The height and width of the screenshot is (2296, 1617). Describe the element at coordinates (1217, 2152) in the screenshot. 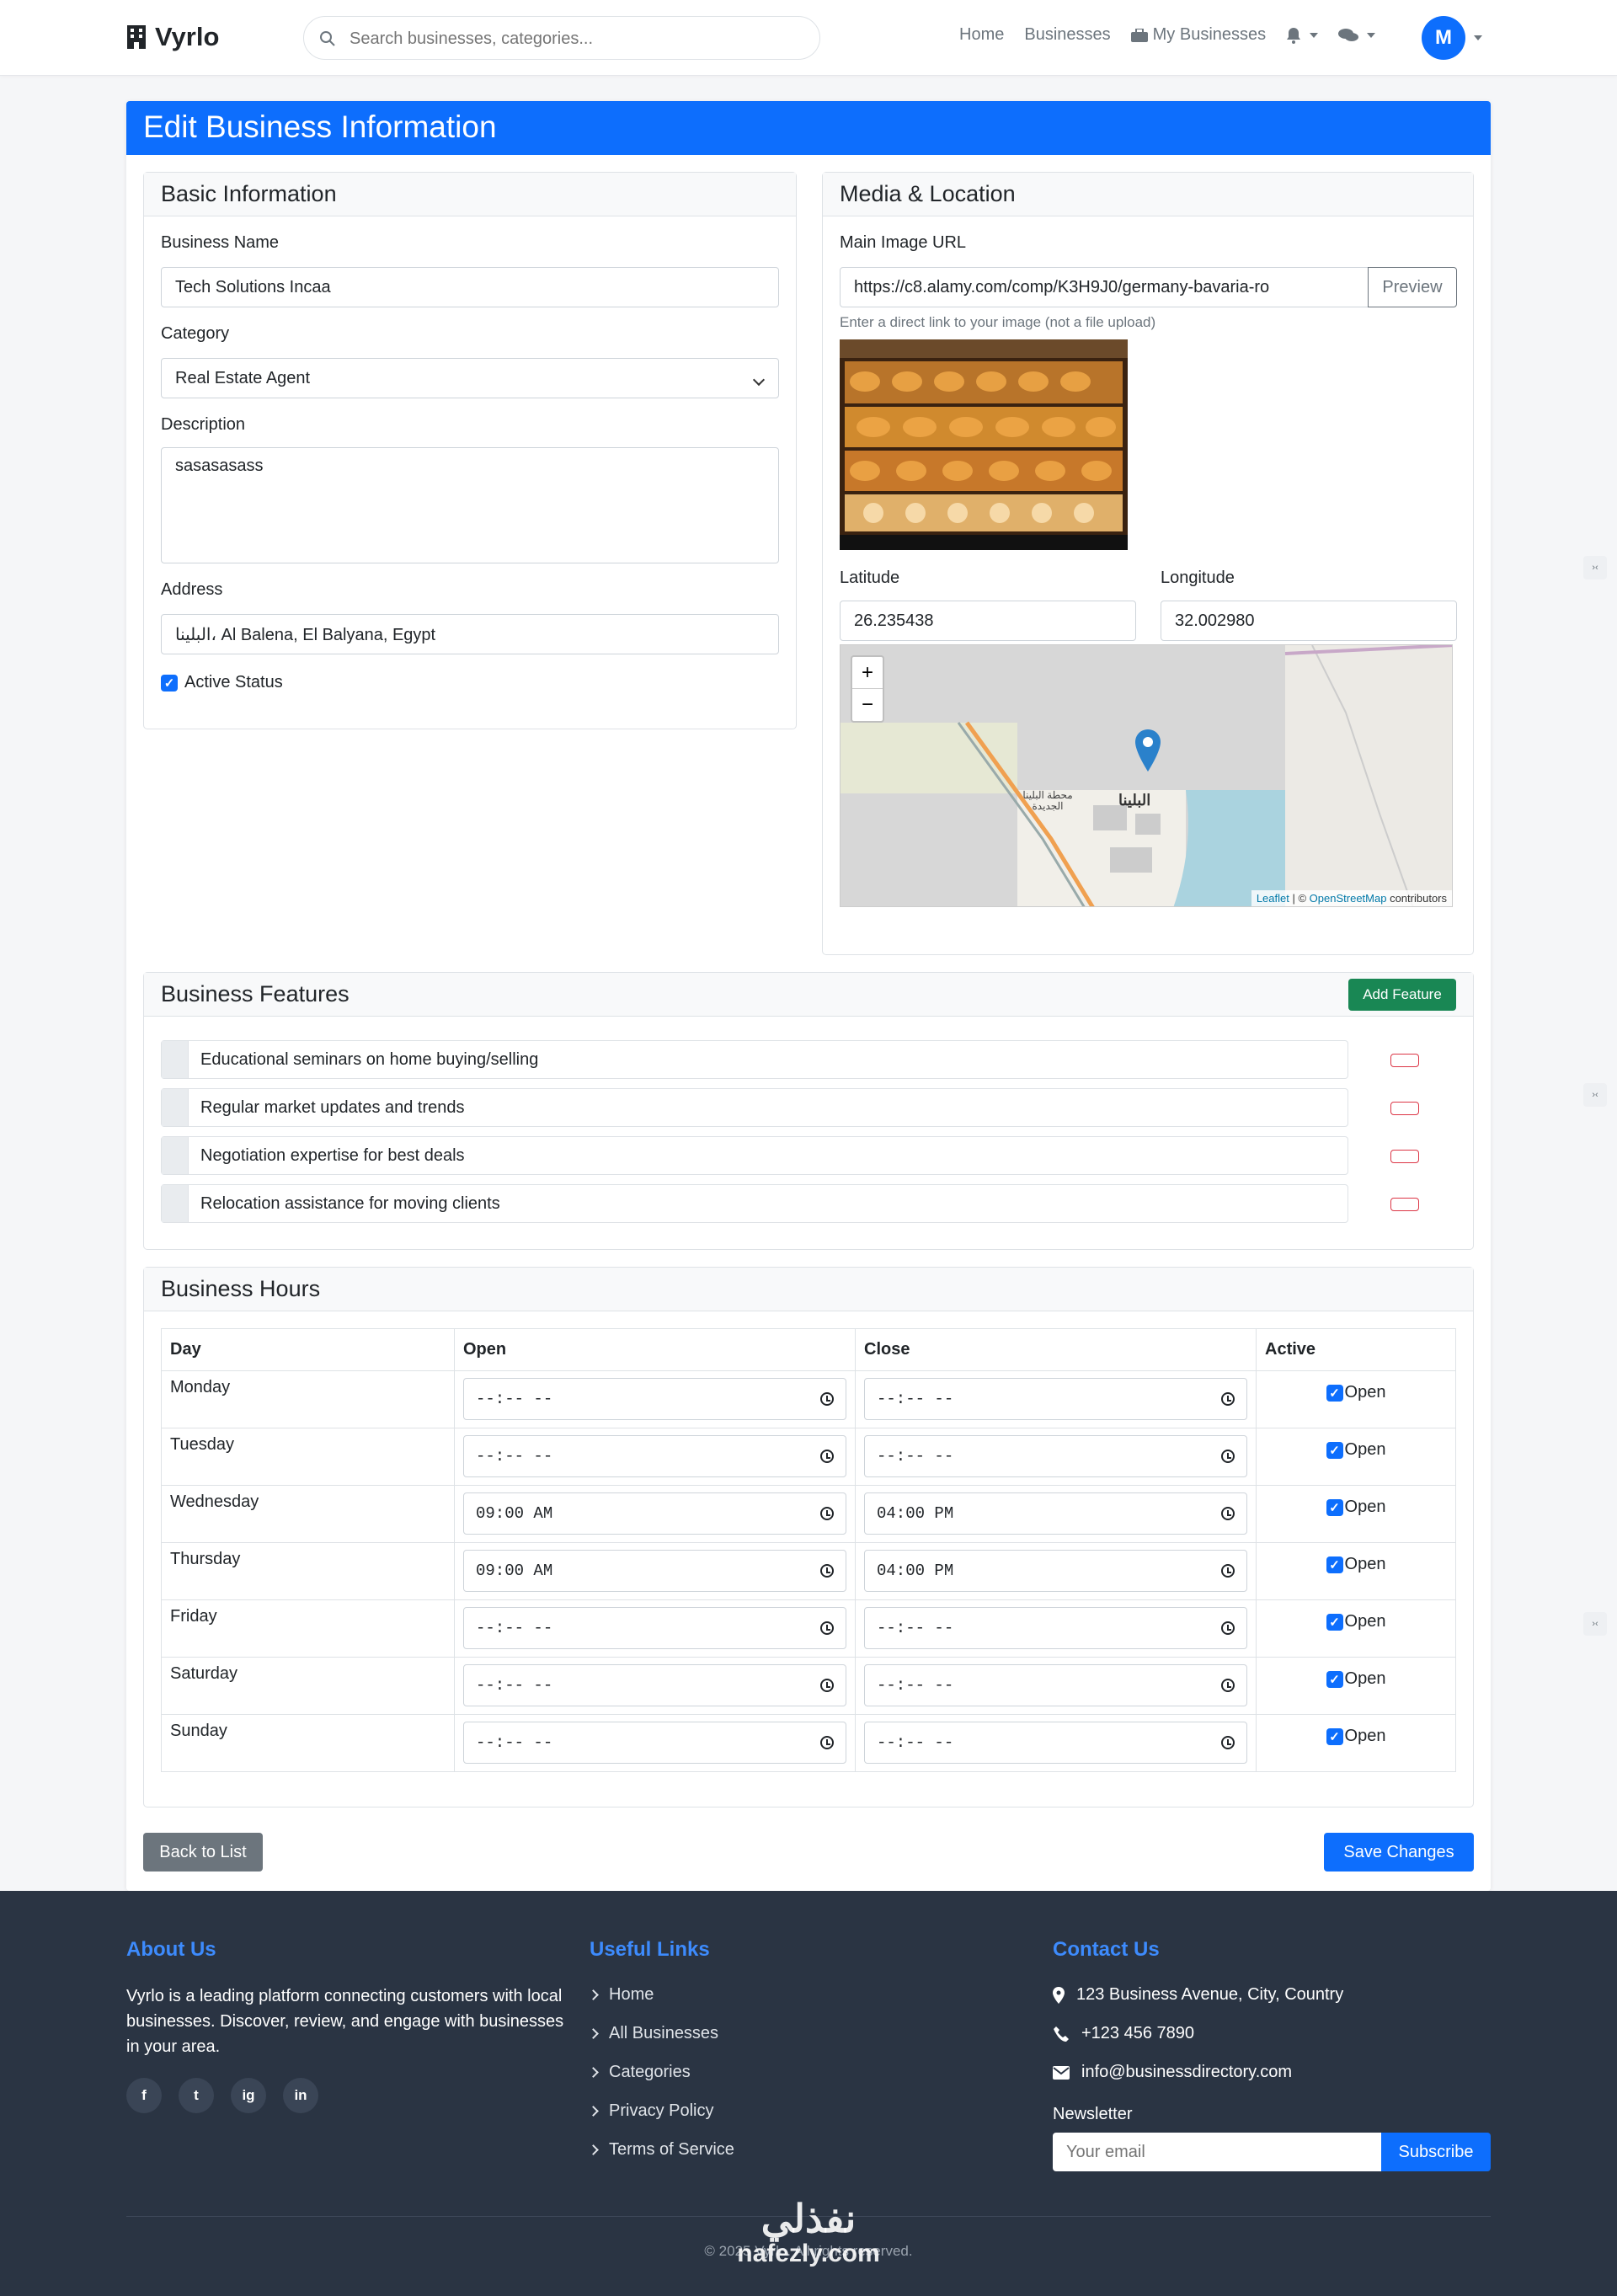

I see `newsletter-email-input` at that location.